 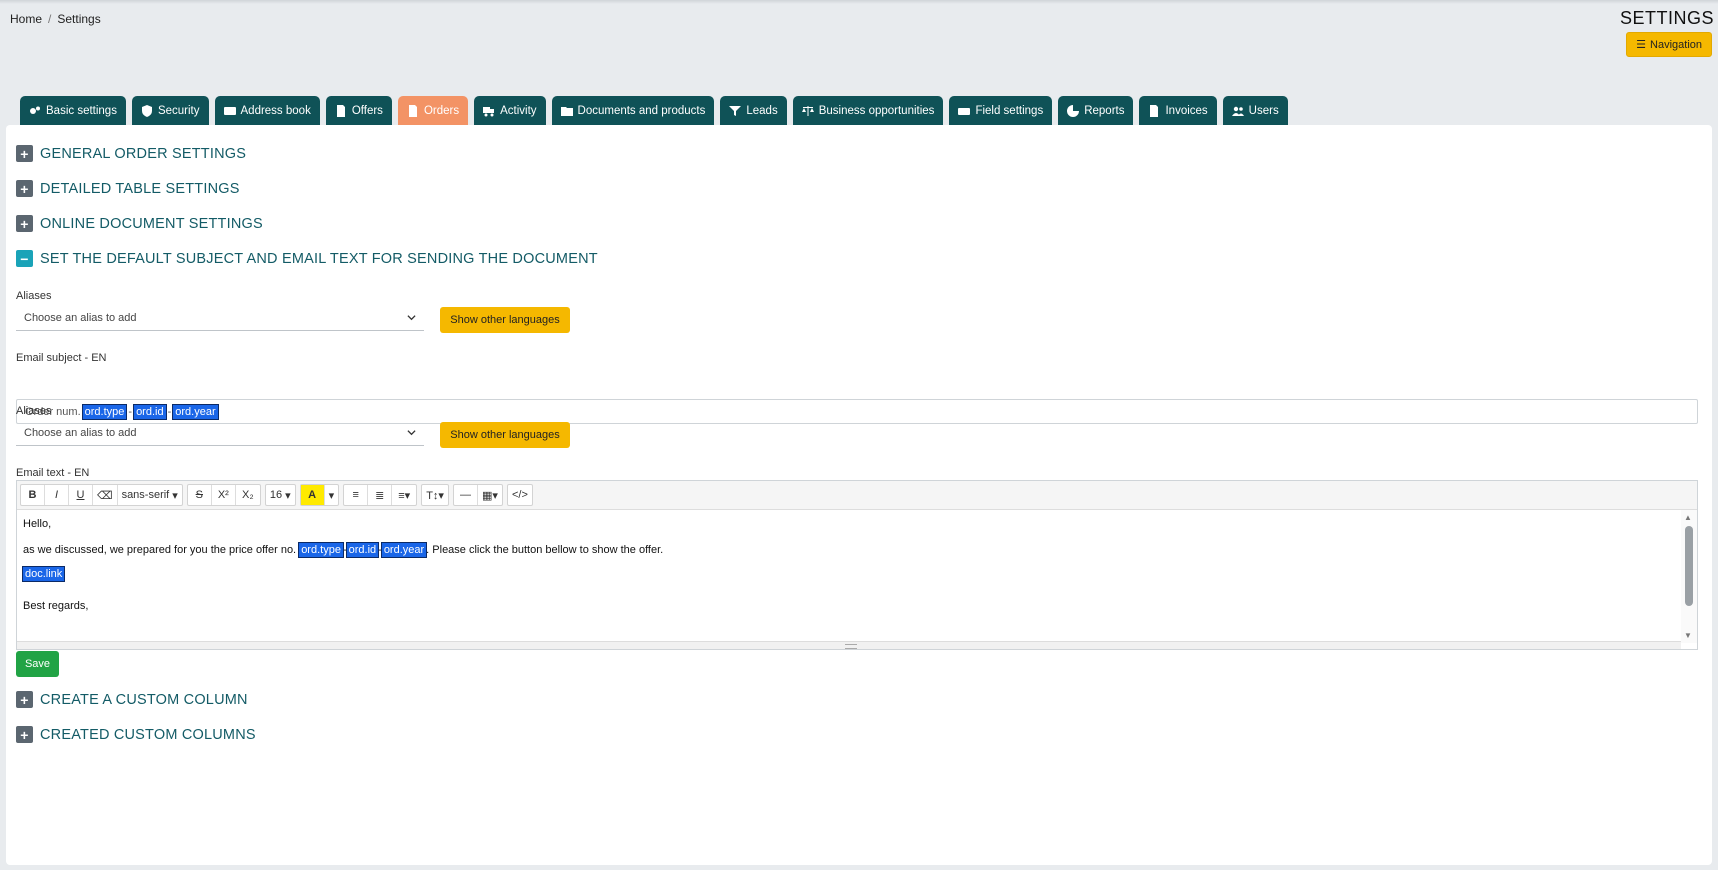 I want to click on alias-select-subject: Choose an alias to add, so click(x=220, y=318).